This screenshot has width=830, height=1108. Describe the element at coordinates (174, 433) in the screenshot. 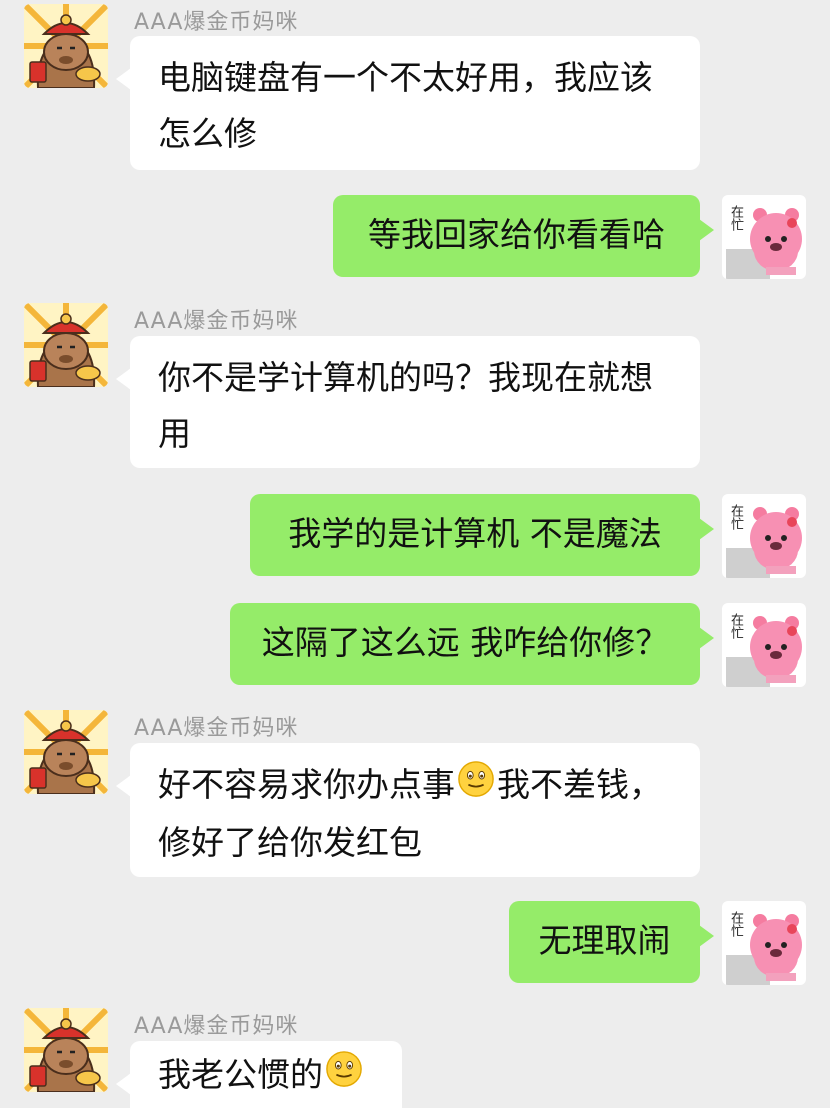

I see `message-text: 用` at that location.